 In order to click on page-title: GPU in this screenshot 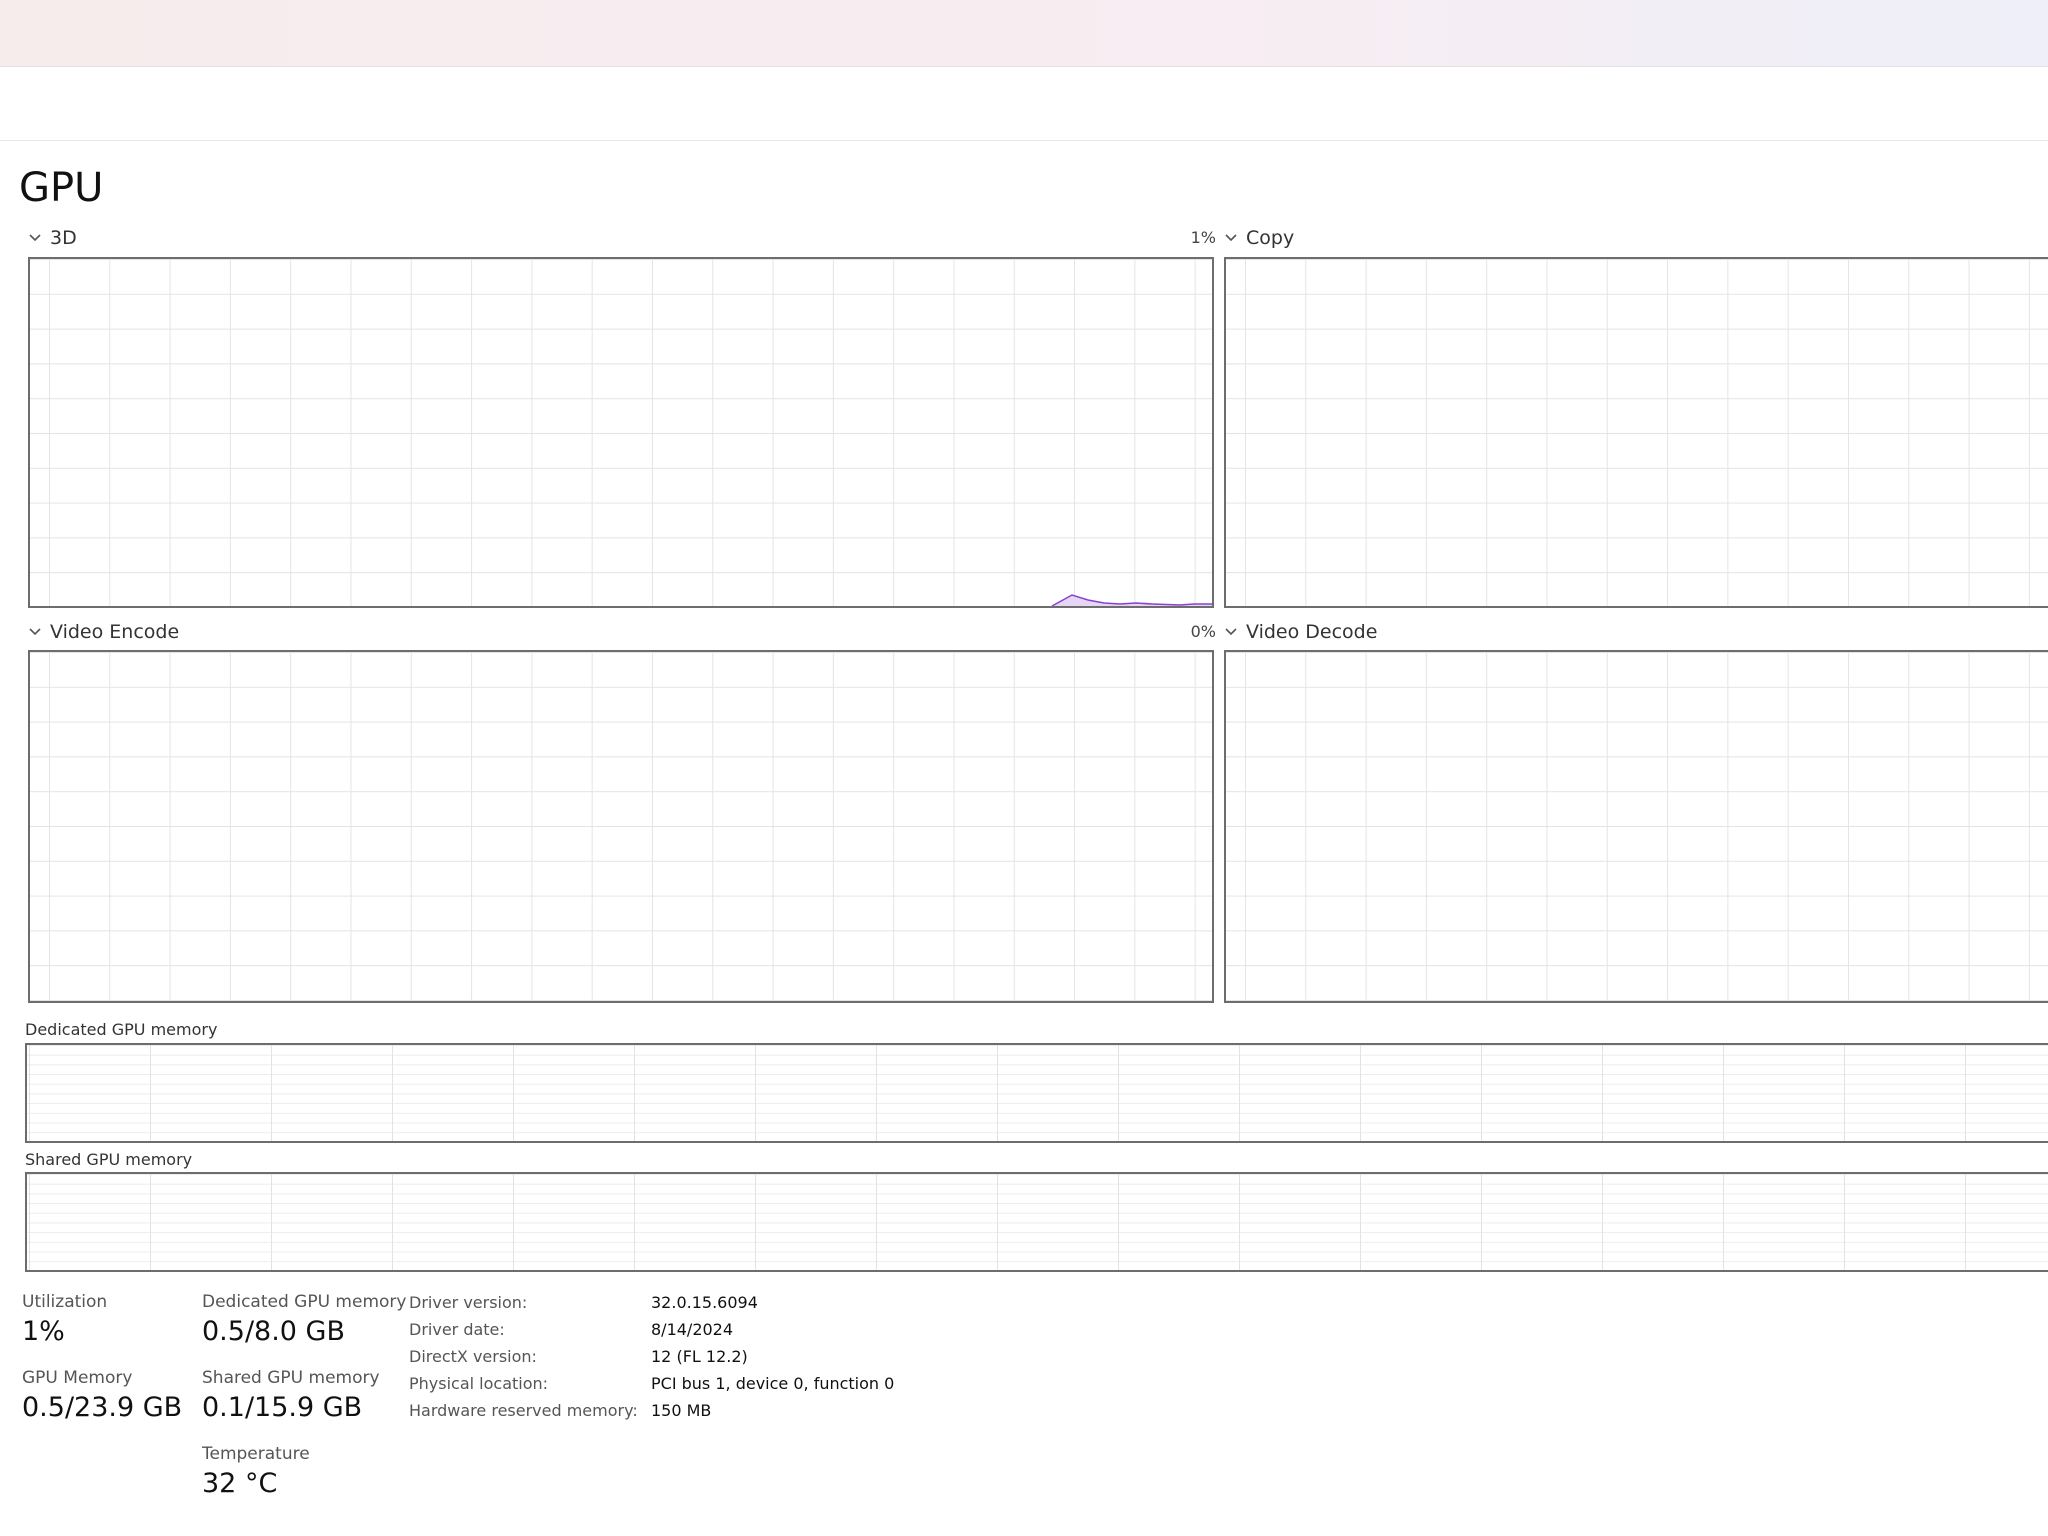, I will do `click(61, 188)`.